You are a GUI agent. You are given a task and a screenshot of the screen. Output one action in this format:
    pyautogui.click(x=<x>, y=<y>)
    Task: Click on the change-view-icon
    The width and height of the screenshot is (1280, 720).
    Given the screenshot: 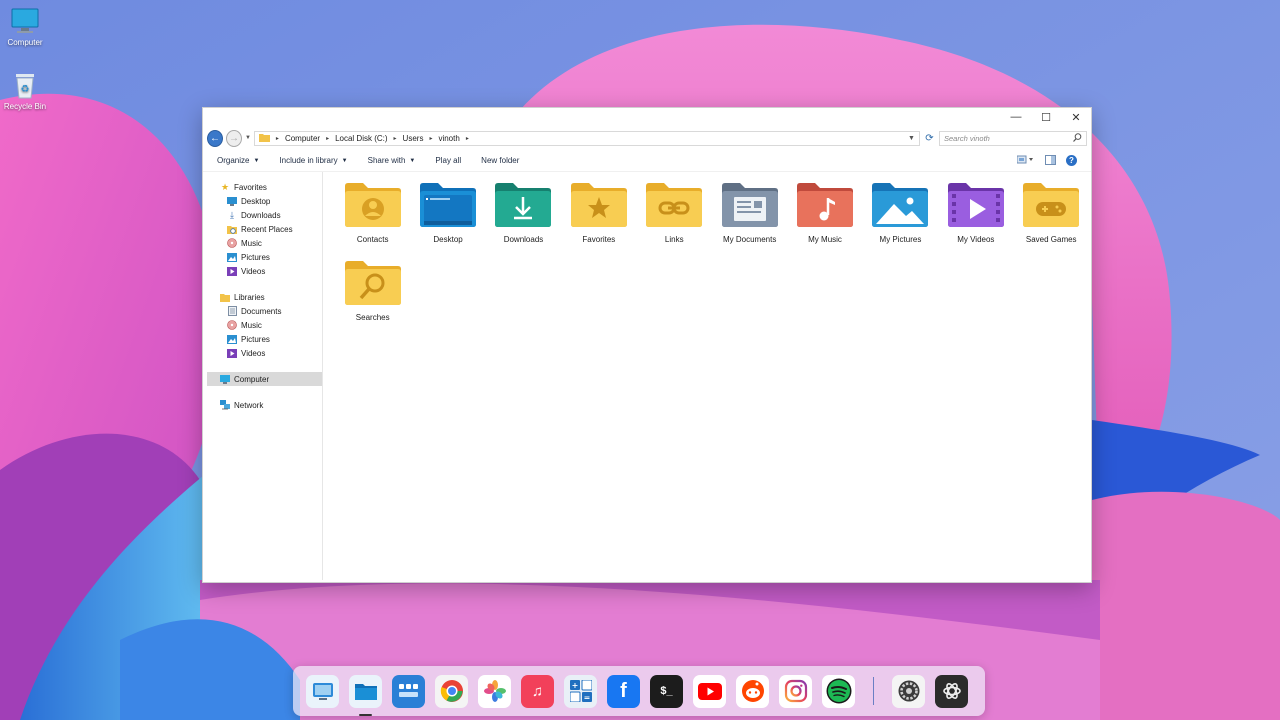 What is the action you would take?
    pyautogui.click(x=1025, y=160)
    